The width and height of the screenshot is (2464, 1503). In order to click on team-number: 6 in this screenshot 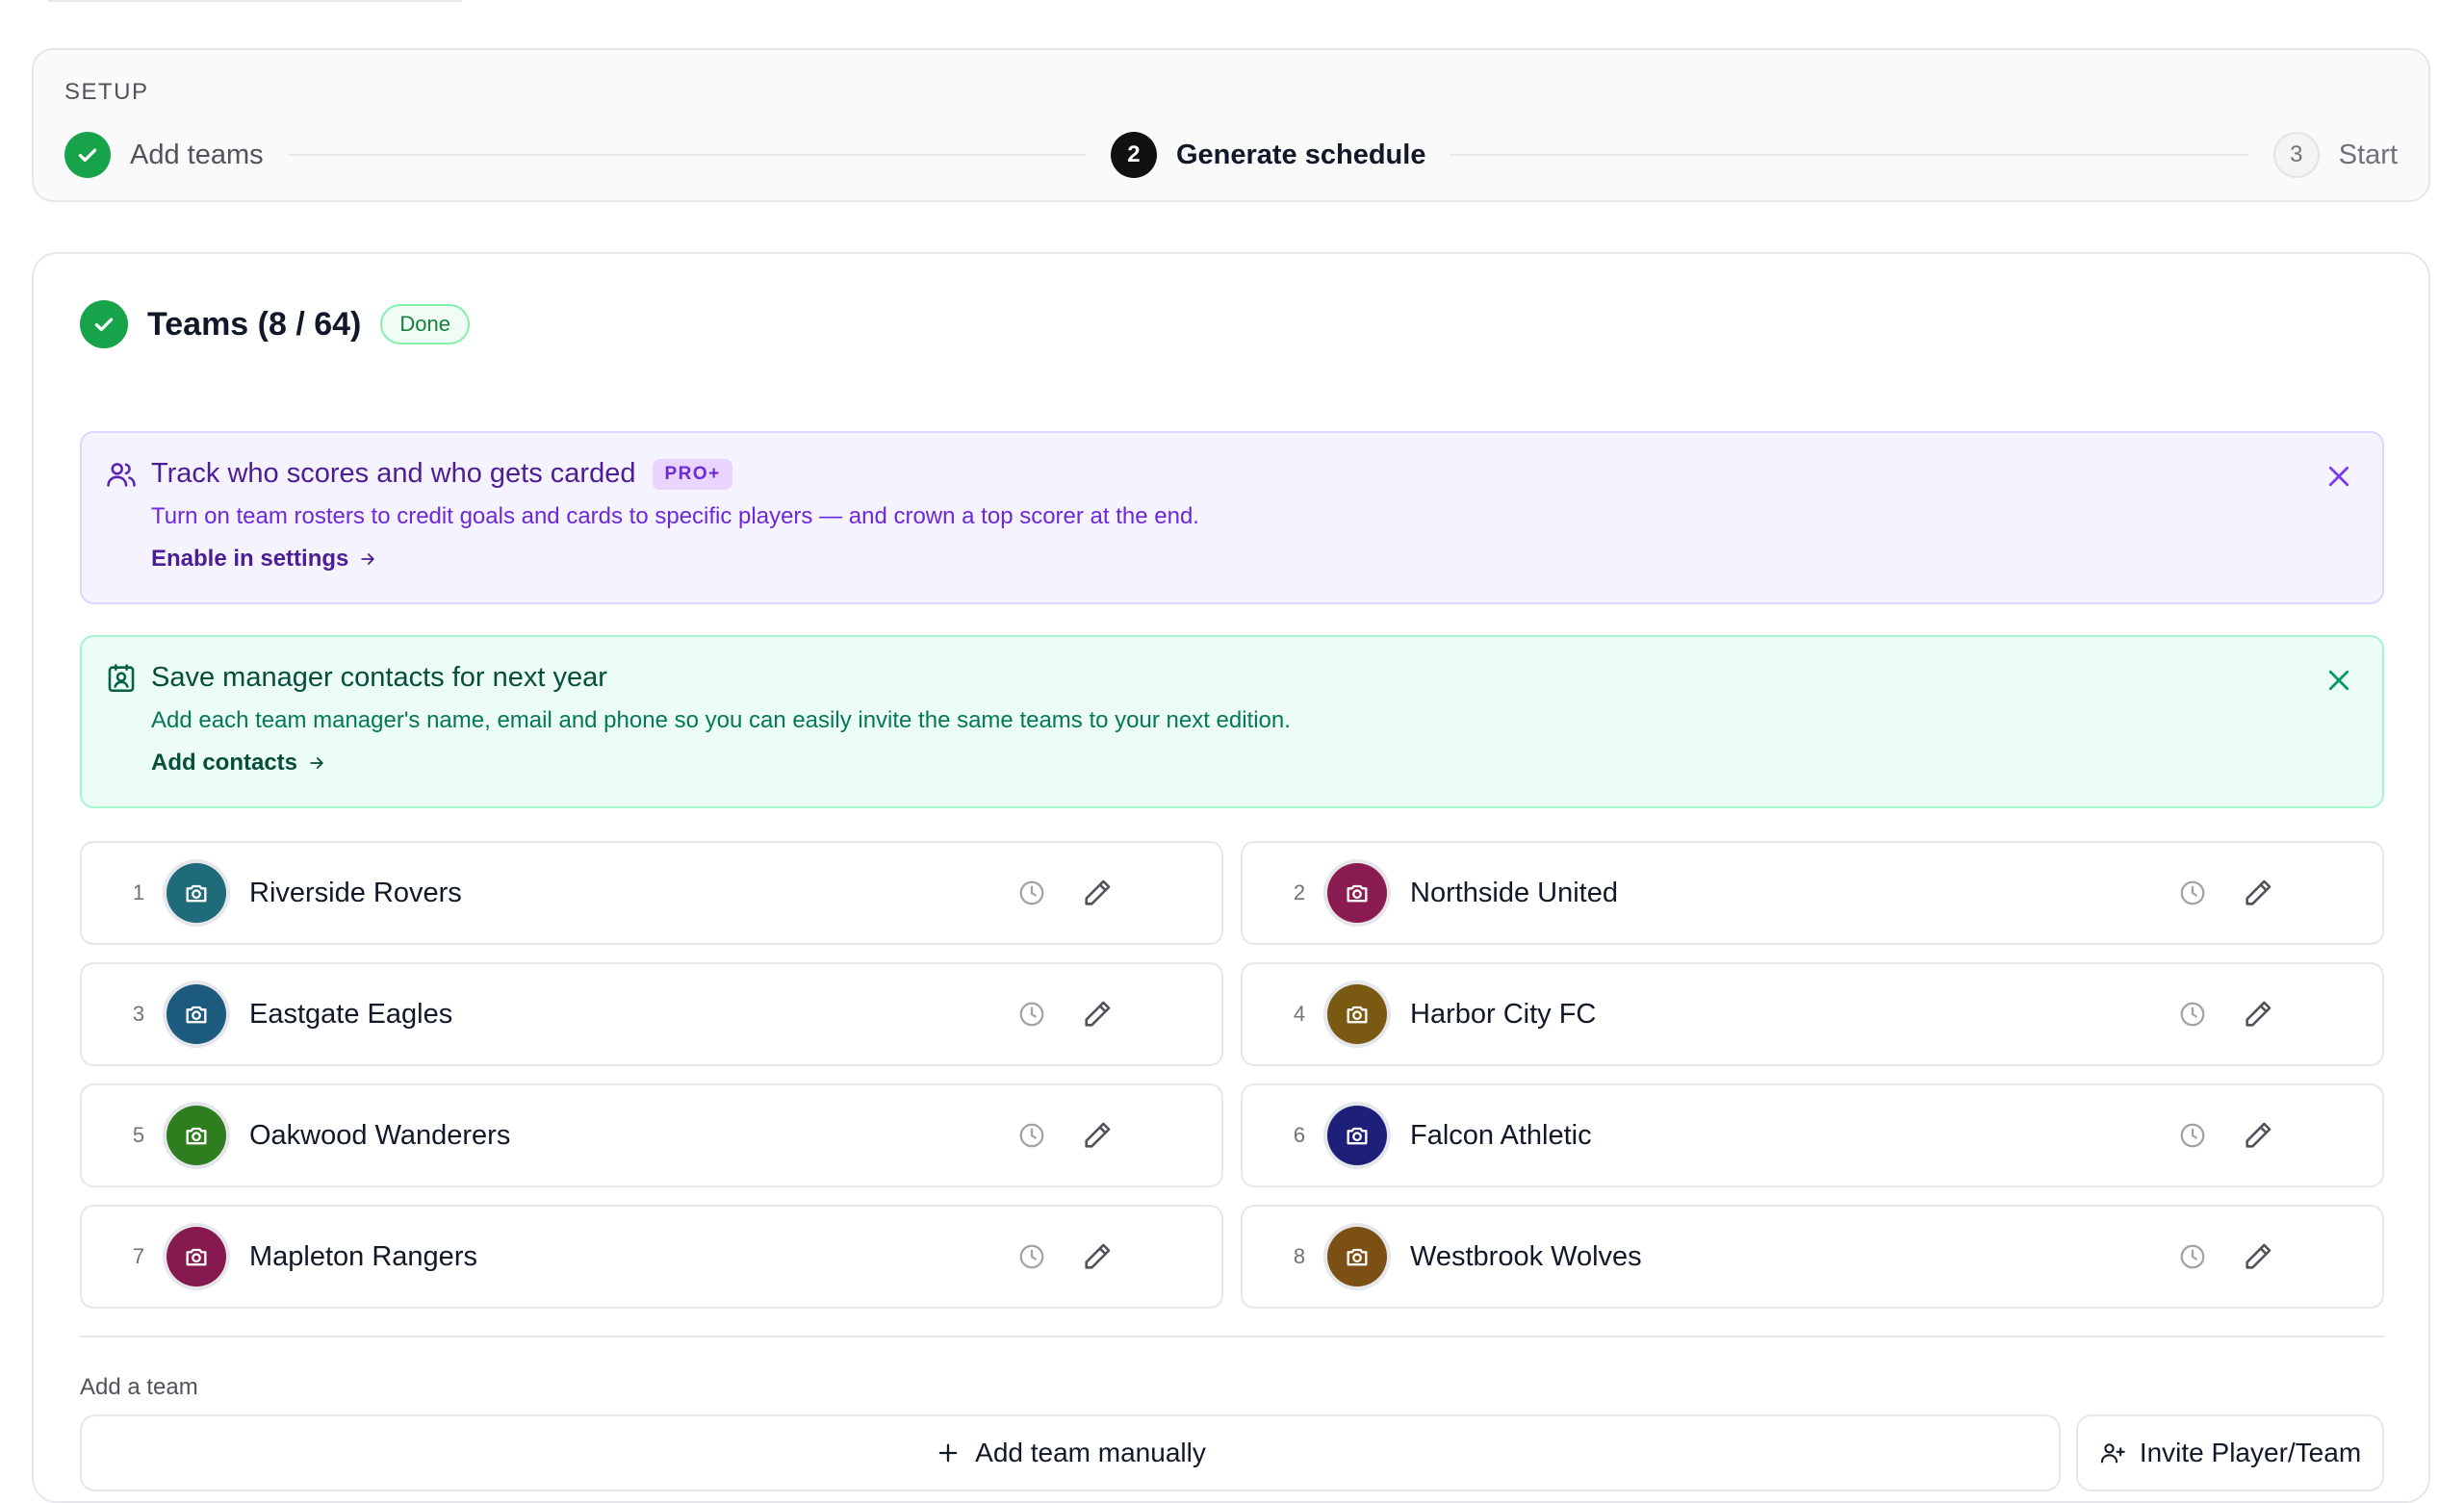, I will do `click(1299, 1135)`.